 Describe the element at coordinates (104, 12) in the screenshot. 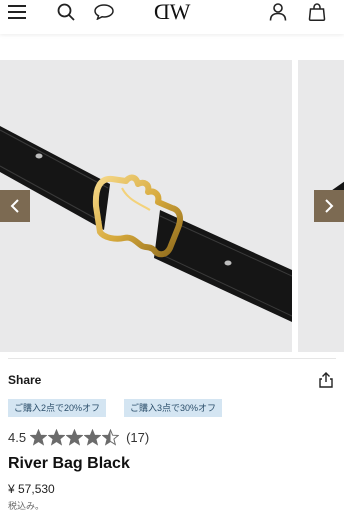

I see `chat-icon` at that location.